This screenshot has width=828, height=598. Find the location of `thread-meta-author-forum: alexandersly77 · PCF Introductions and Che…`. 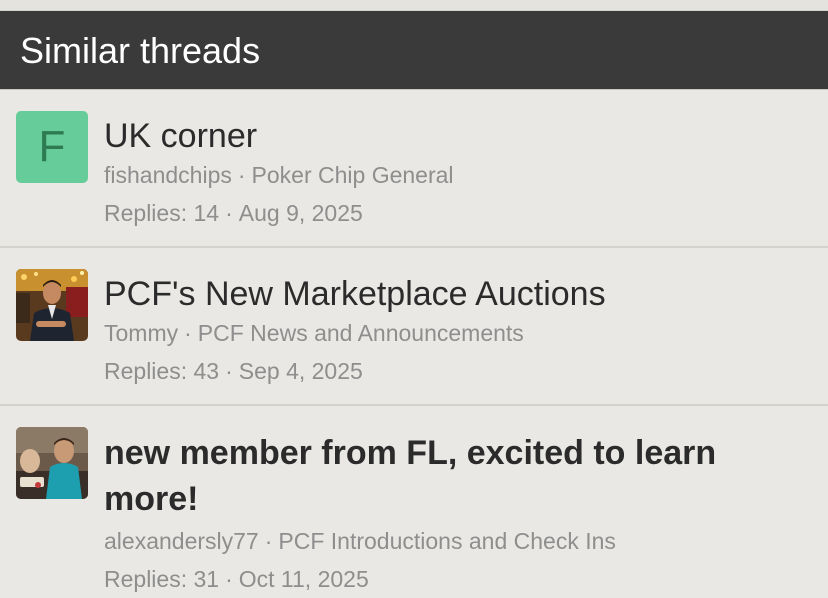

thread-meta-author-forum: alexandersly77 · PCF Introductions and Che… is located at coordinates (458, 541).